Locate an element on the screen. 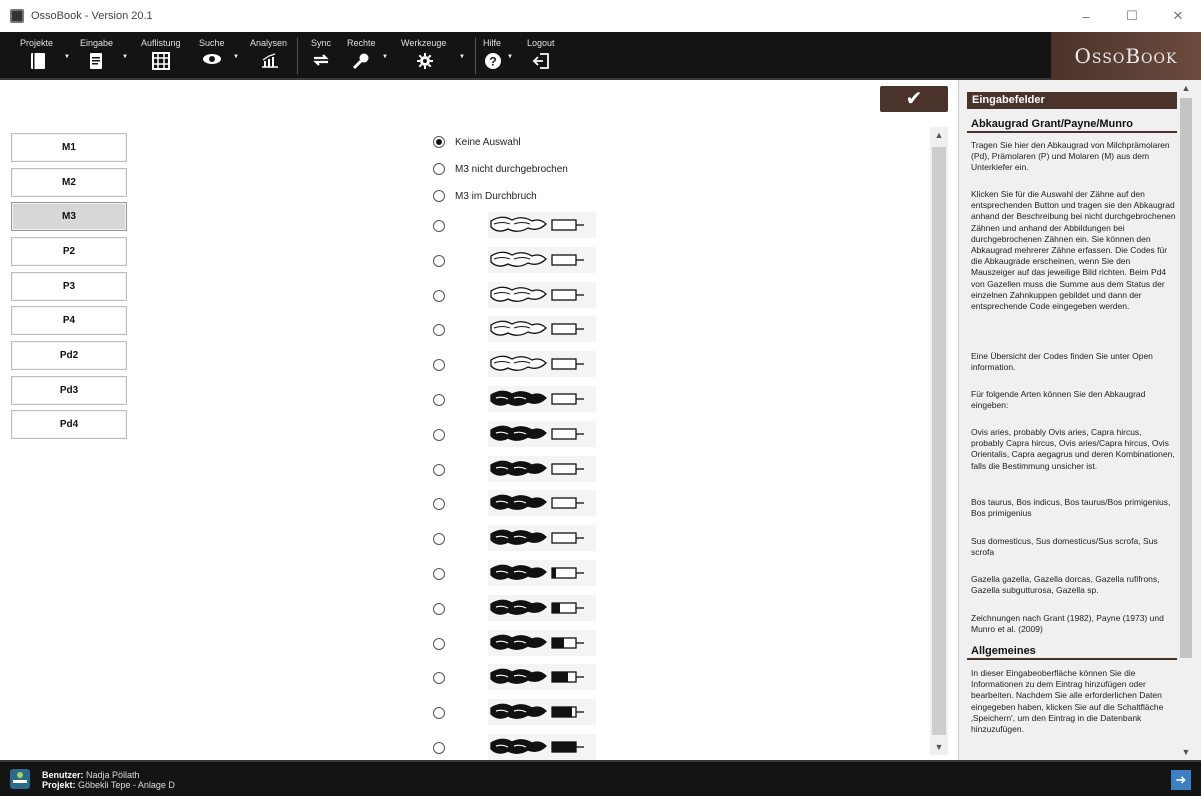 This screenshot has height=796, width=1201. menu-projekte: Projekte ▼ is located at coordinates (45, 55).